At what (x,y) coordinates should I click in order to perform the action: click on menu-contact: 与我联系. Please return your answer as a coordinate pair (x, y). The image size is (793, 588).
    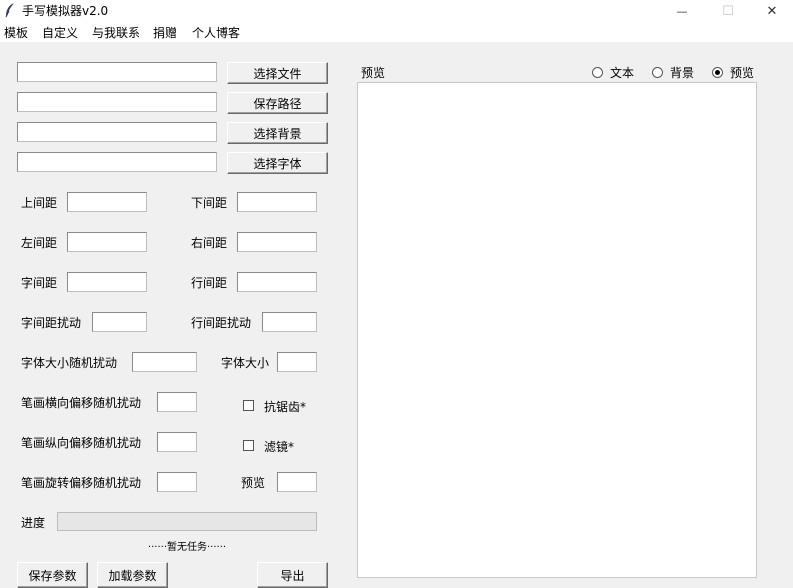
    Looking at the image, I should click on (116, 32).